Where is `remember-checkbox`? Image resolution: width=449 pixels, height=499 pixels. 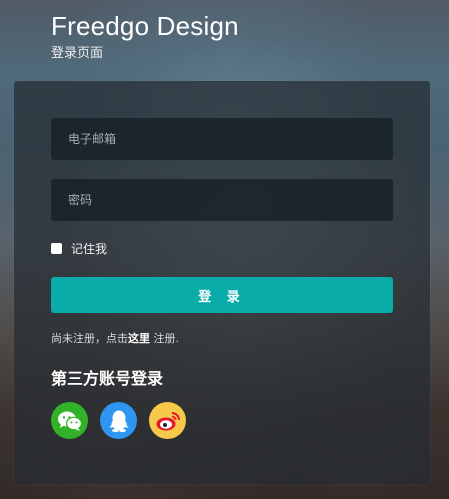
remember-checkbox is located at coordinates (56, 248).